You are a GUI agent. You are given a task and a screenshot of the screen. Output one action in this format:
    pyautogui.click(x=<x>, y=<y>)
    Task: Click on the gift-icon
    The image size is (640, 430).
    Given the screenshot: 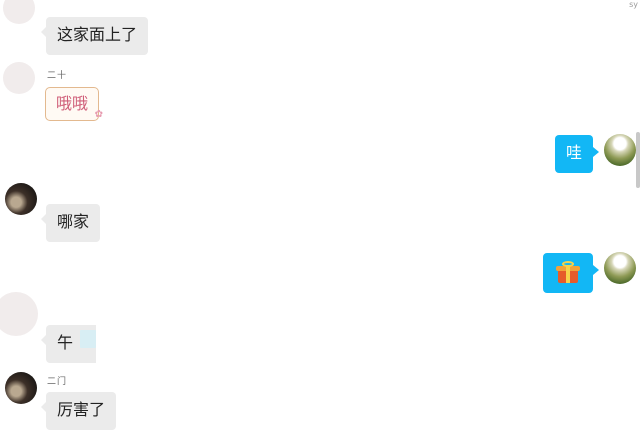 What is the action you would take?
    pyautogui.click(x=568, y=273)
    